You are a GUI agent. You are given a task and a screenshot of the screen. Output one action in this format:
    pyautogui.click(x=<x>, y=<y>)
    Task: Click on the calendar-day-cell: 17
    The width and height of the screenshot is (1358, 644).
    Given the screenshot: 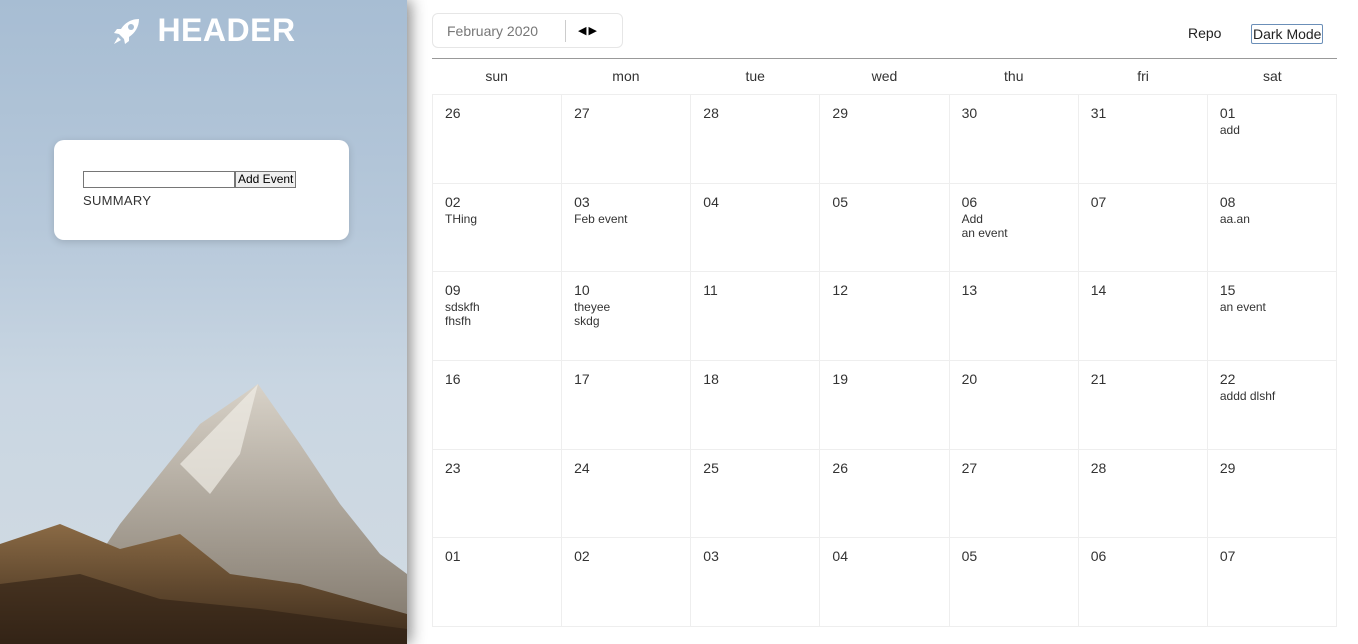 What is the action you would take?
    pyautogui.click(x=627, y=405)
    